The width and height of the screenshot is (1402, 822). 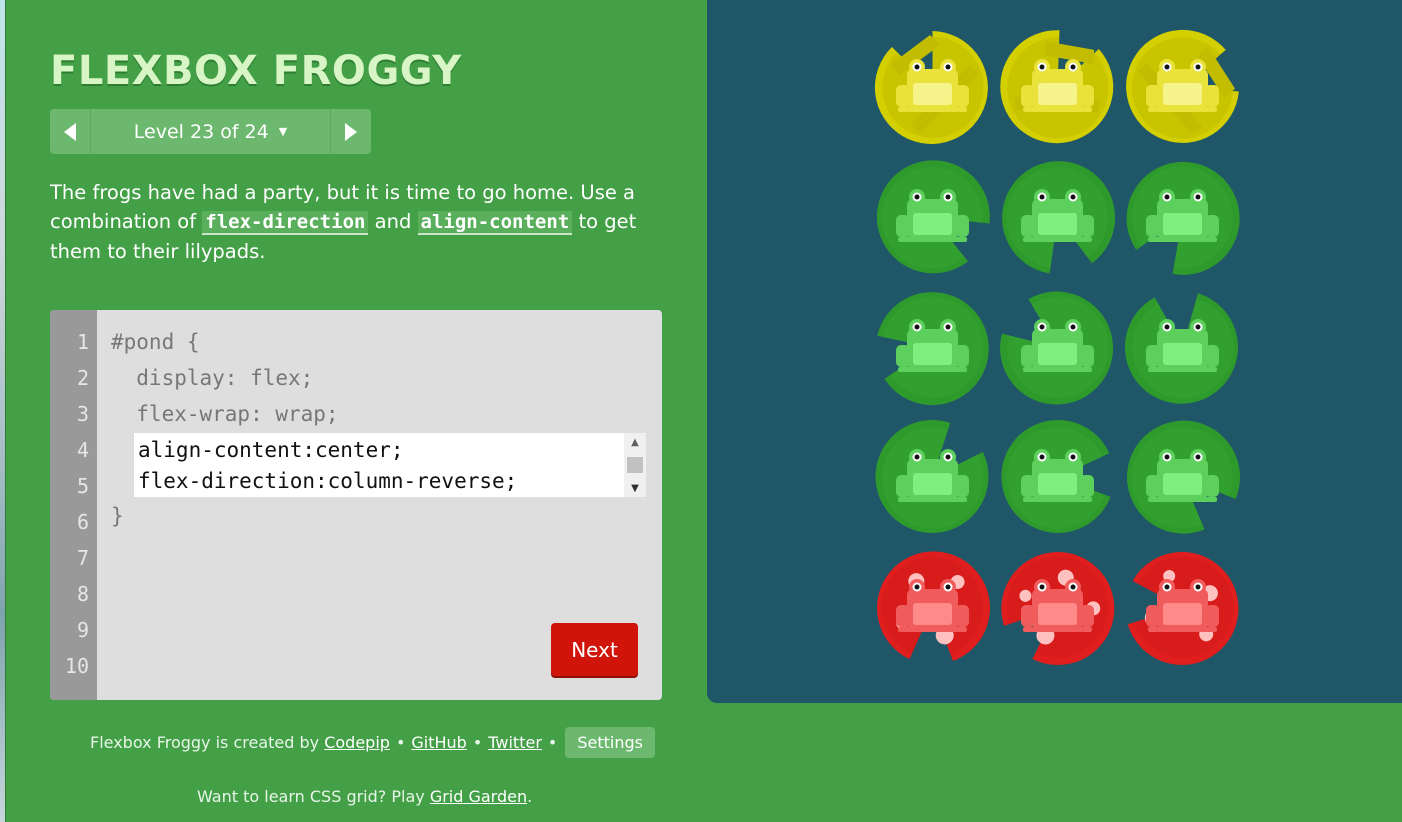 What do you see at coordinates (73, 505) in the screenshot?
I see `line-number-gutter: 1 2 3 4 5 6 7 8 9 10` at bounding box center [73, 505].